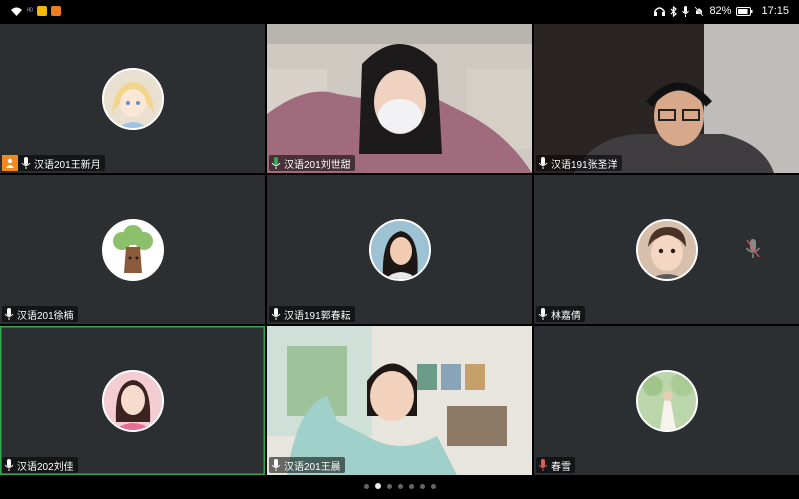 The width and height of the screenshot is (799, 499). I want to click on participant-name: 汉语201徐楠, so click(45, 316).